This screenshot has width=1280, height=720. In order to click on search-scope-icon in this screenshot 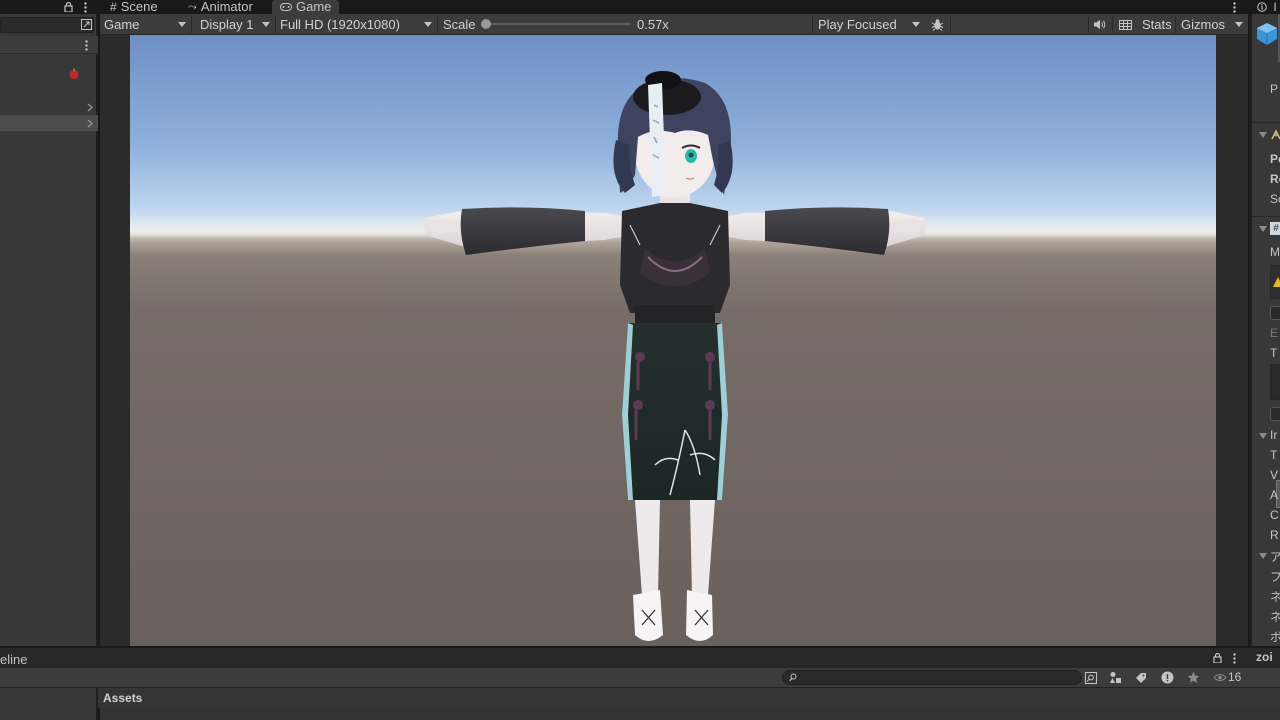, I will do `click(1091, 677)`.